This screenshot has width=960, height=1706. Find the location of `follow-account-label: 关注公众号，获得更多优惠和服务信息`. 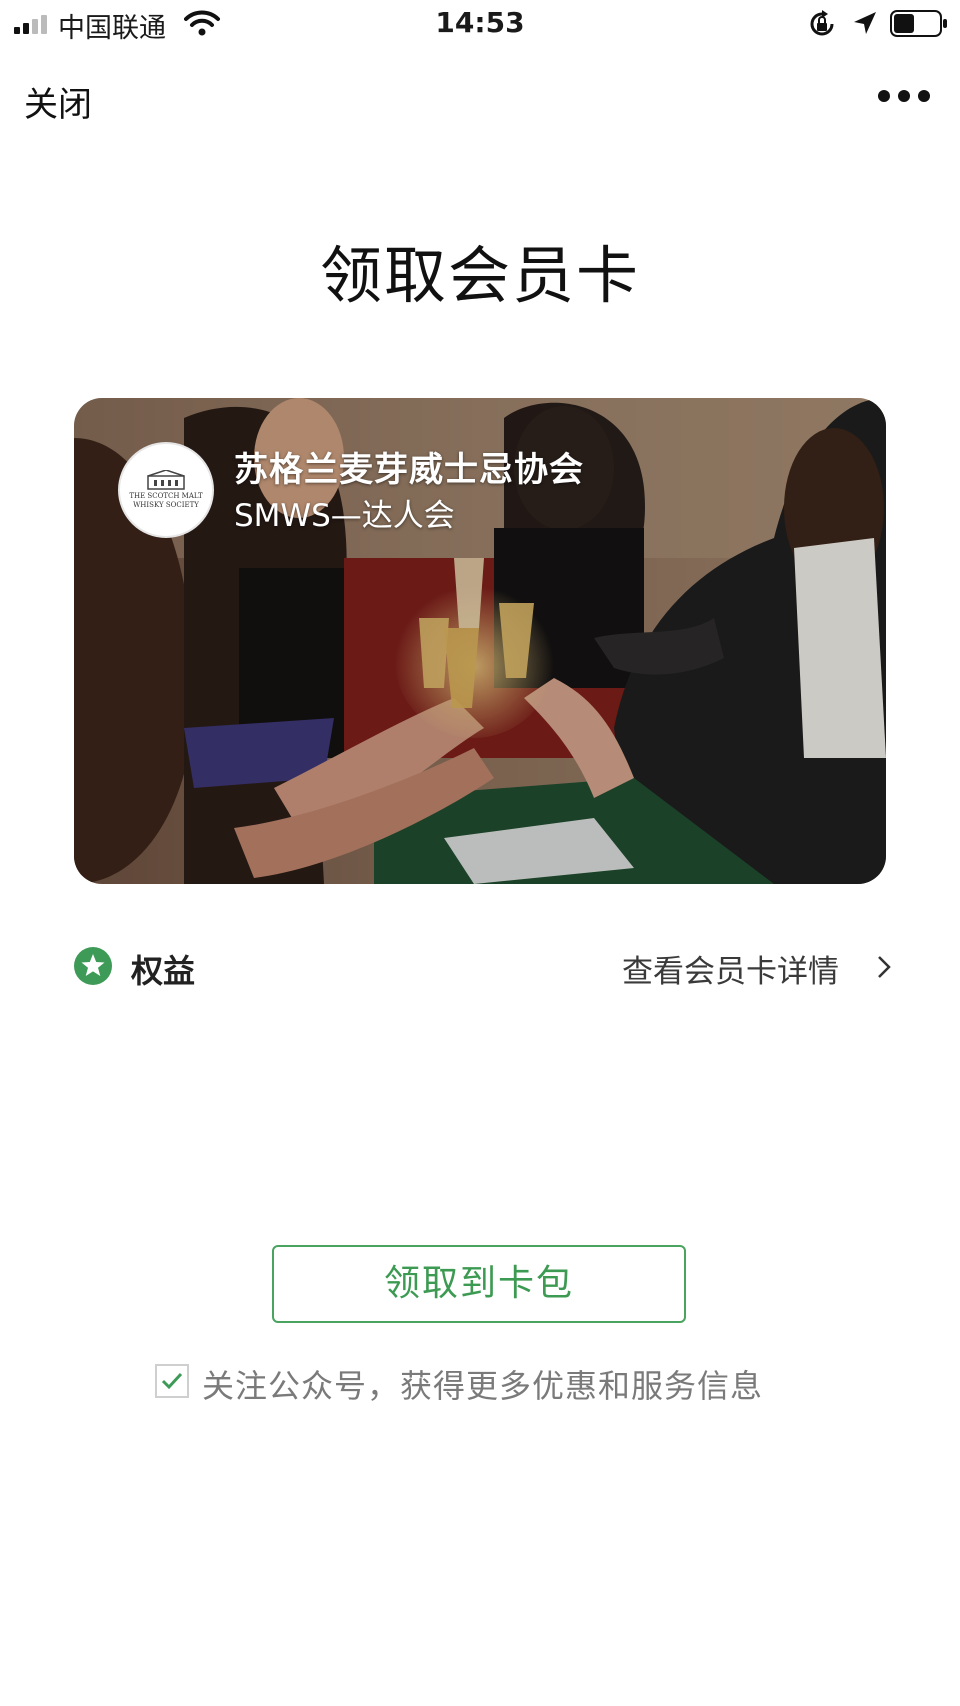

follow-account-label: 关注公众号，获得更多优惠和服务信息 is located at coordinates (483, 1386).